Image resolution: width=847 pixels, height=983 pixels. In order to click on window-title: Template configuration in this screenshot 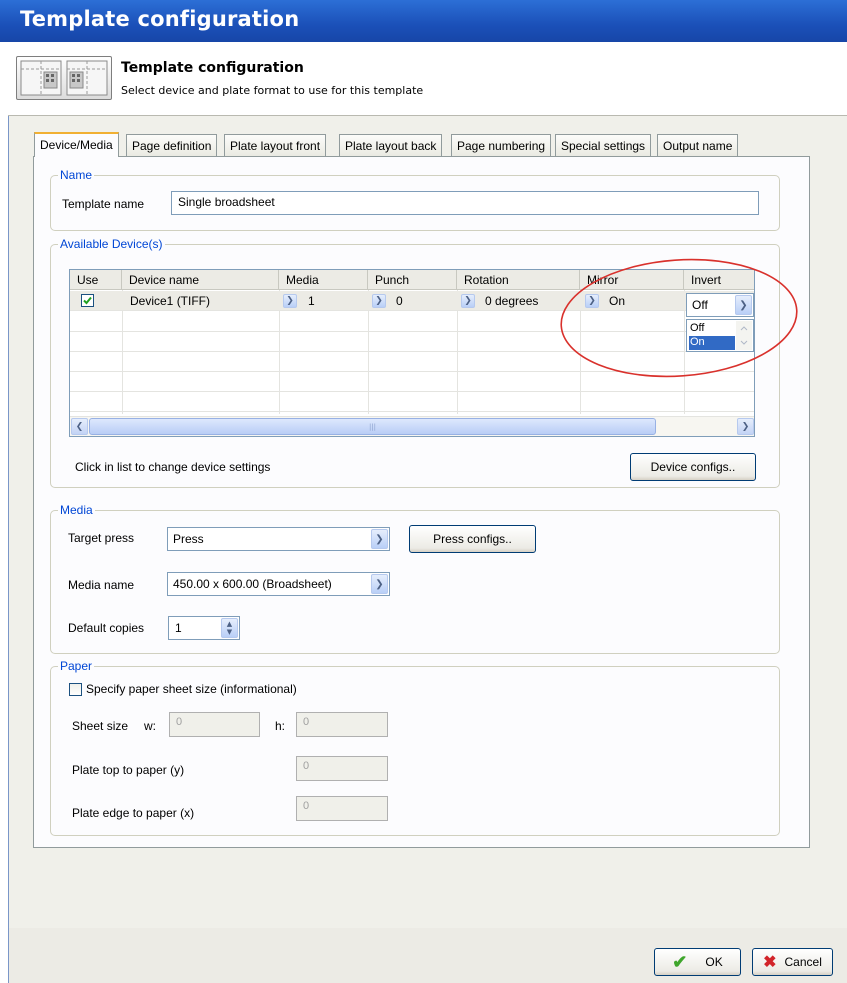, I will do `click(160, 19)`.